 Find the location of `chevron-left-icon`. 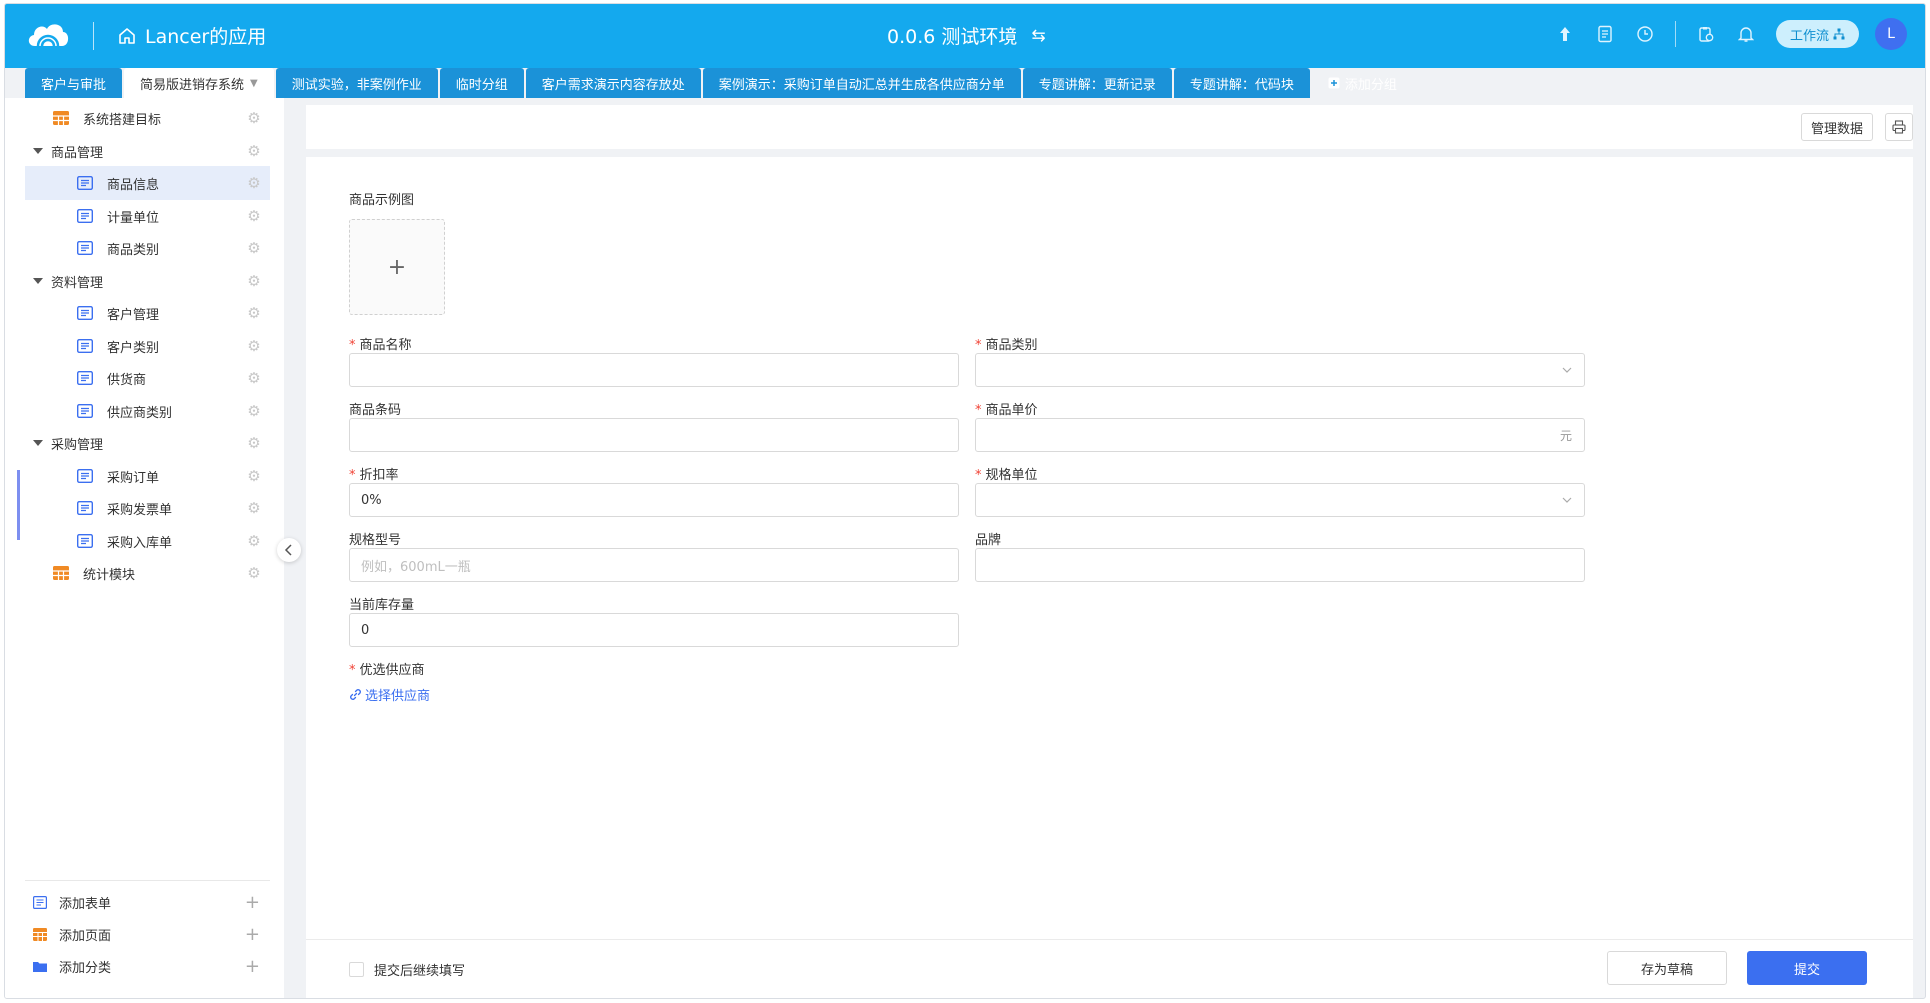

chevron-left-icon is located at coordinates (288, 550).